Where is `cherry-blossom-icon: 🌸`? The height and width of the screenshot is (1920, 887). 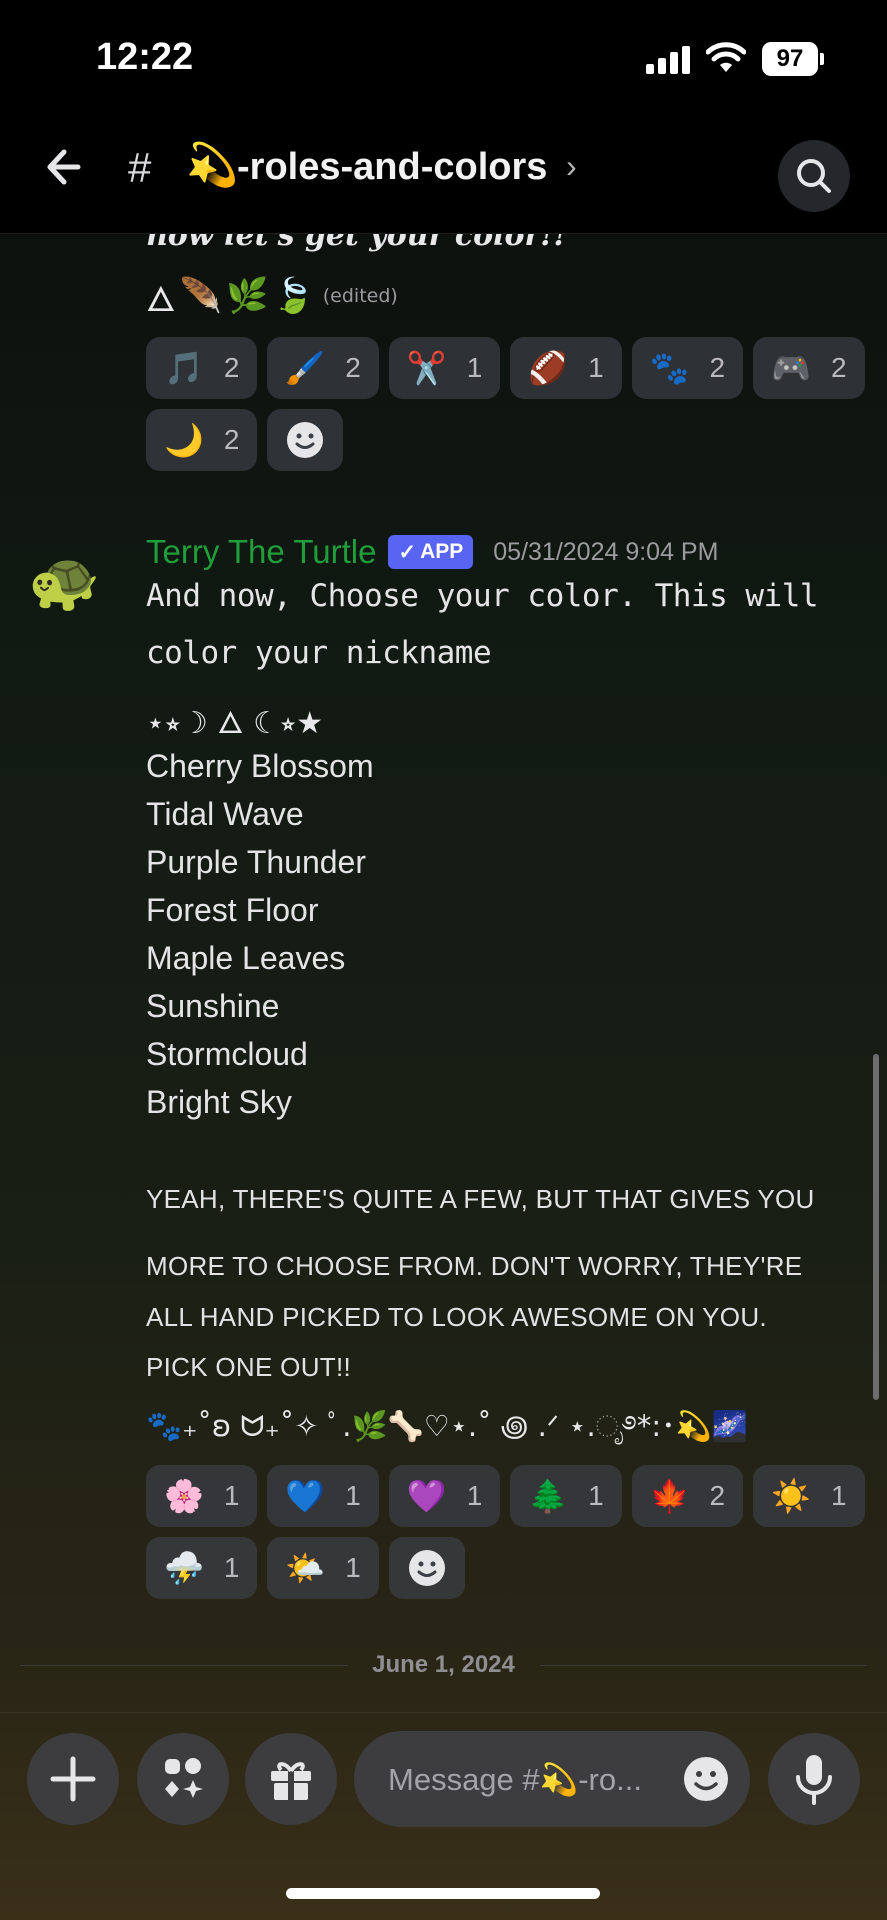
cherry-blossom-icon: 🌸 is located at coordinates (184, 1496).